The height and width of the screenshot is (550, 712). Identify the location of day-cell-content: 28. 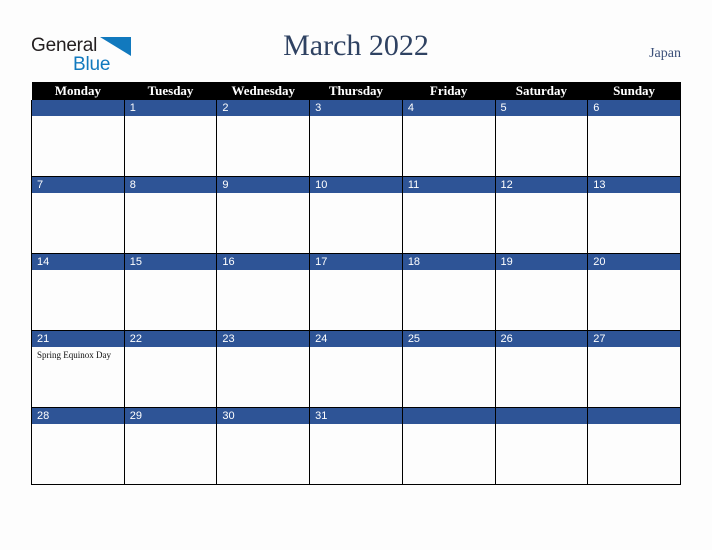
(78, 446).